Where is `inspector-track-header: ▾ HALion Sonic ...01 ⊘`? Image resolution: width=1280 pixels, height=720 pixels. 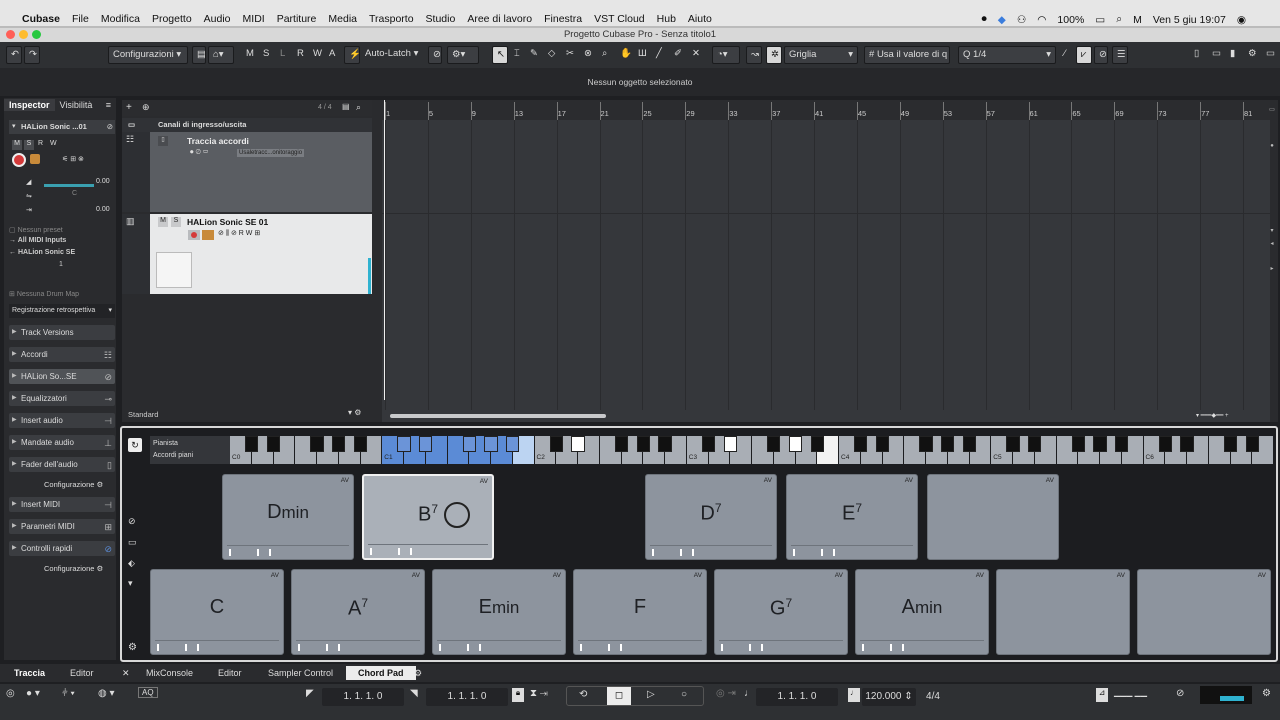 inspector-track-header: ▾ HALion Sonic ...01 ⊘ is located at coordinates (62, 127).